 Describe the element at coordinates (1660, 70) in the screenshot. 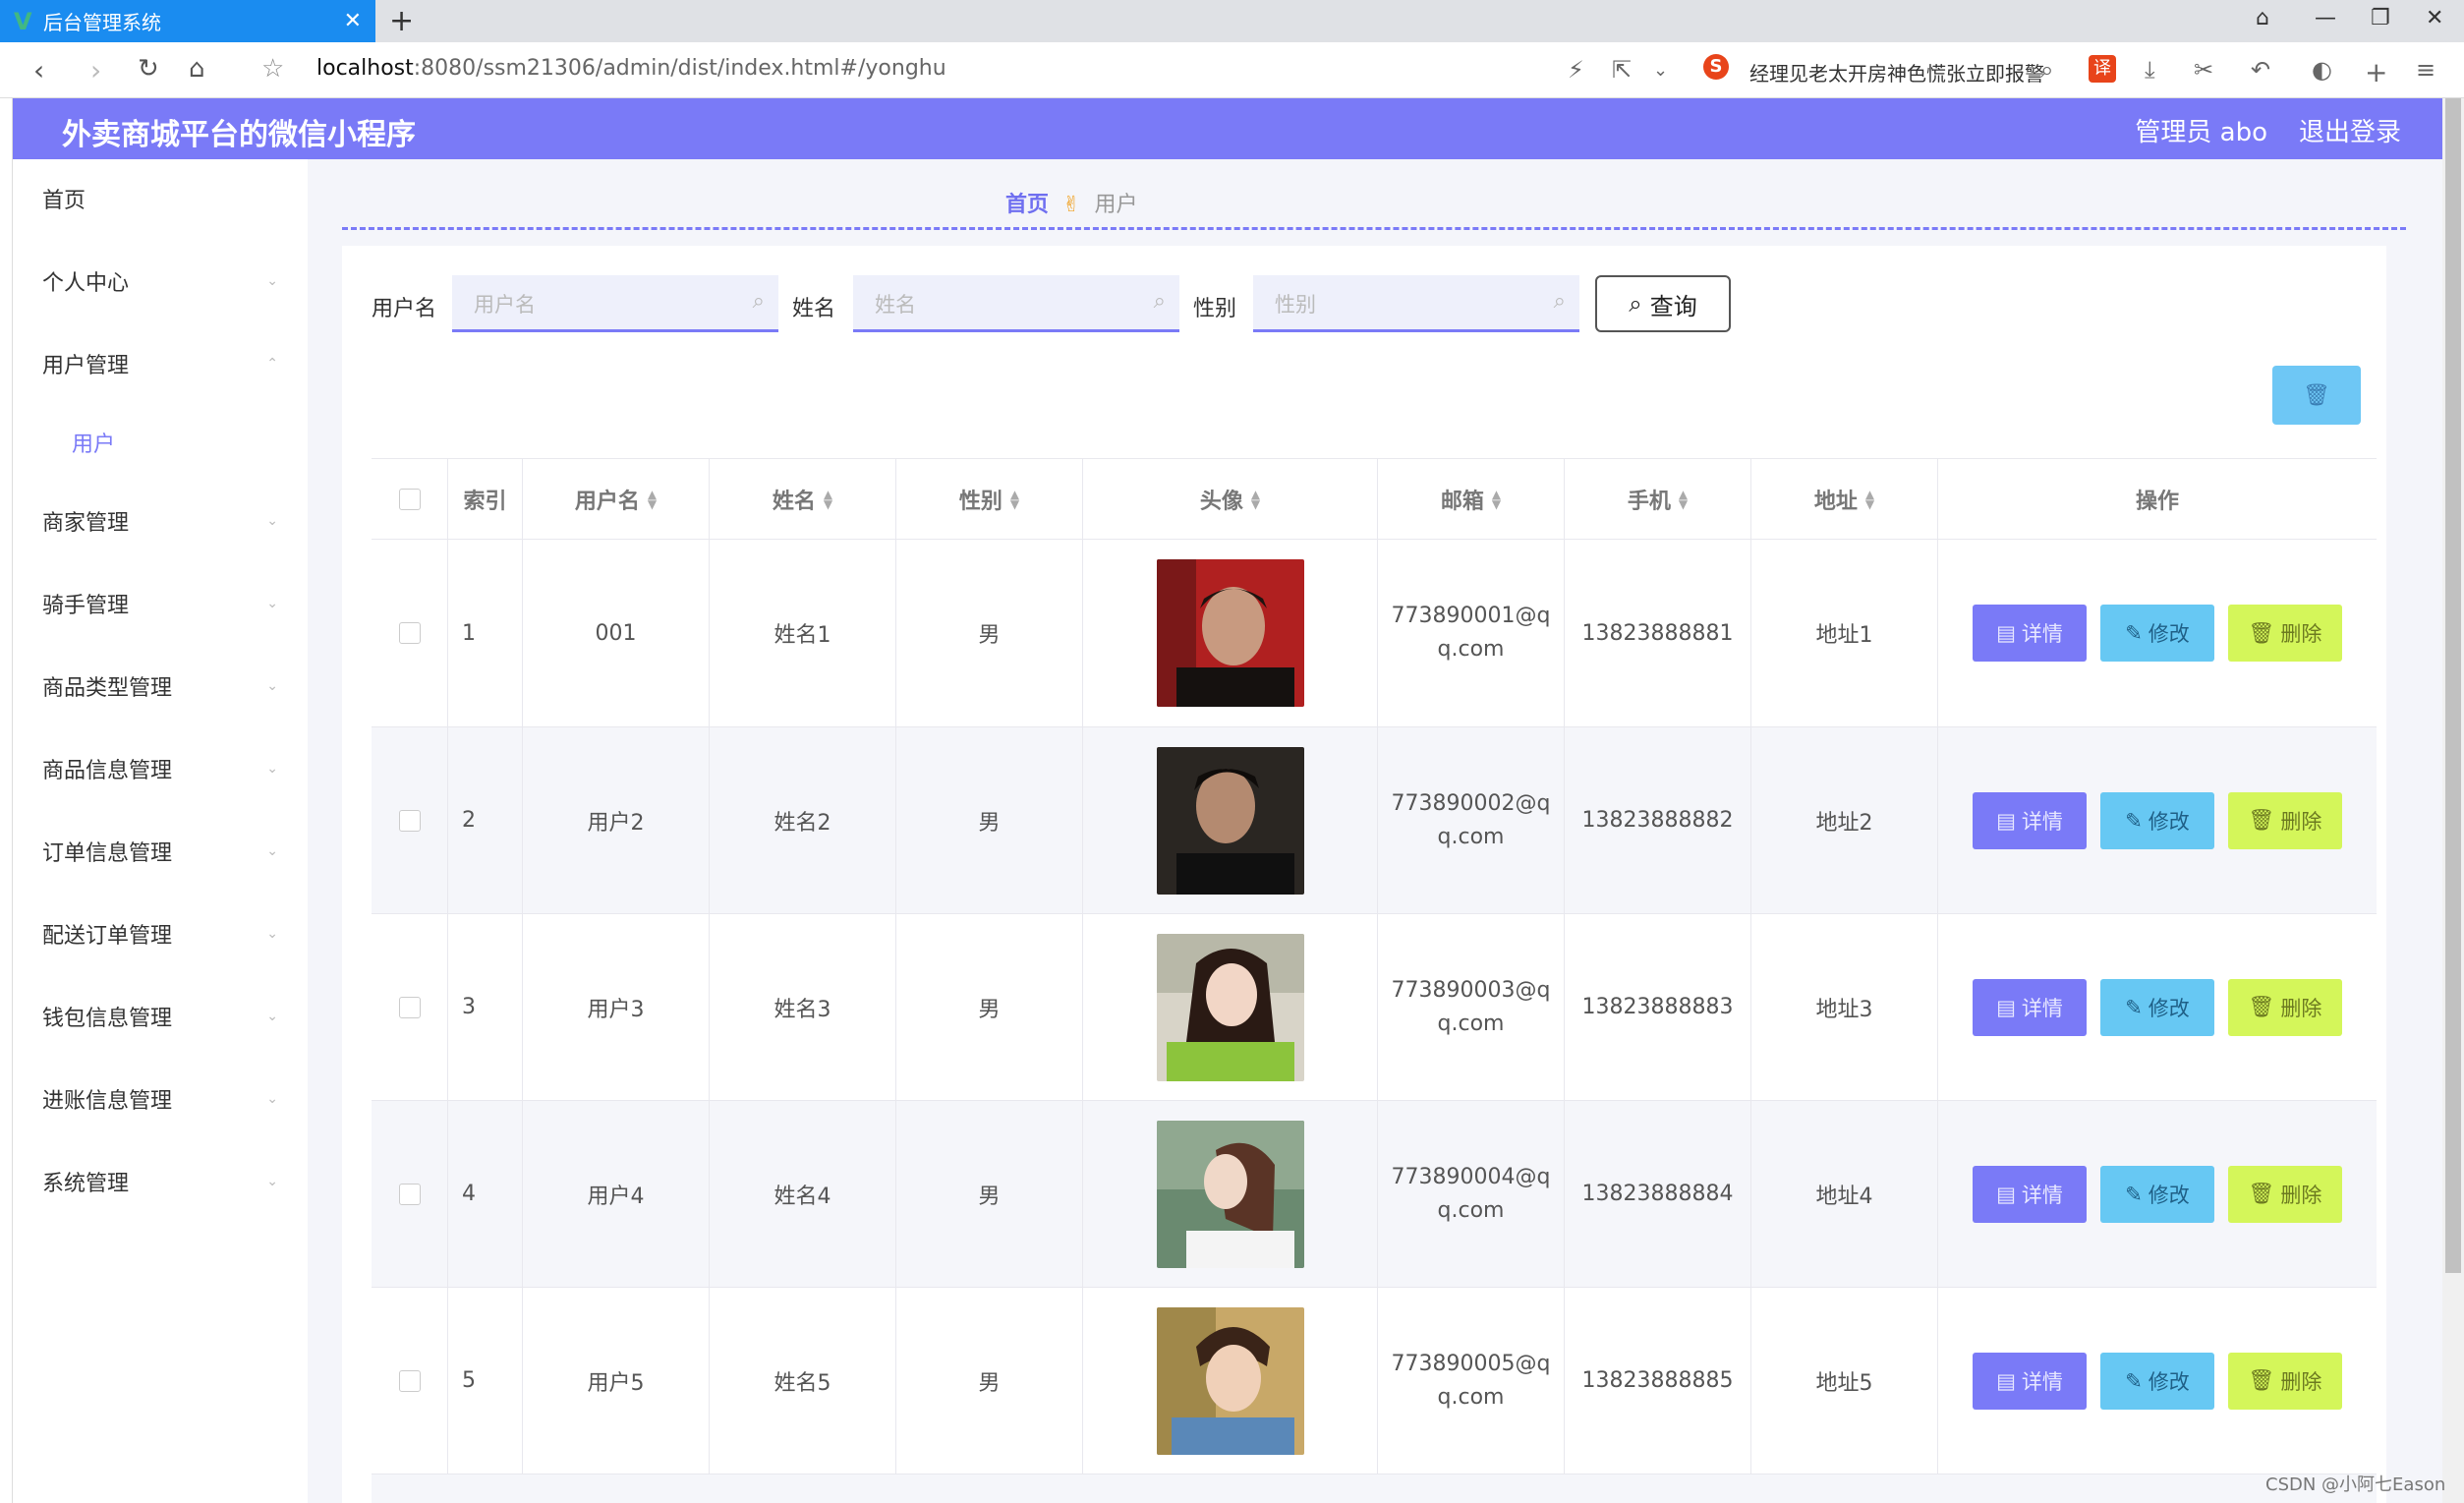

I see `dropdown-chevron-icon: ⌄` at that location.